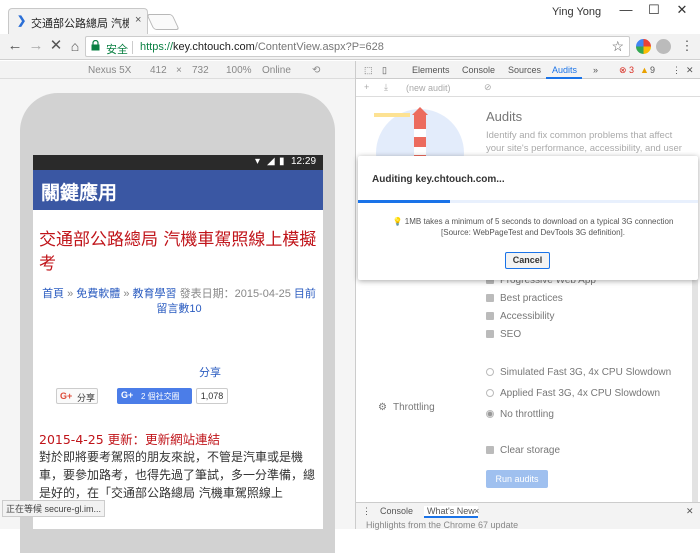  What do you see at coordinates (431, 70) in the screenshot?
I see `tab-elements: Elements` at bounding box center [431, 70].